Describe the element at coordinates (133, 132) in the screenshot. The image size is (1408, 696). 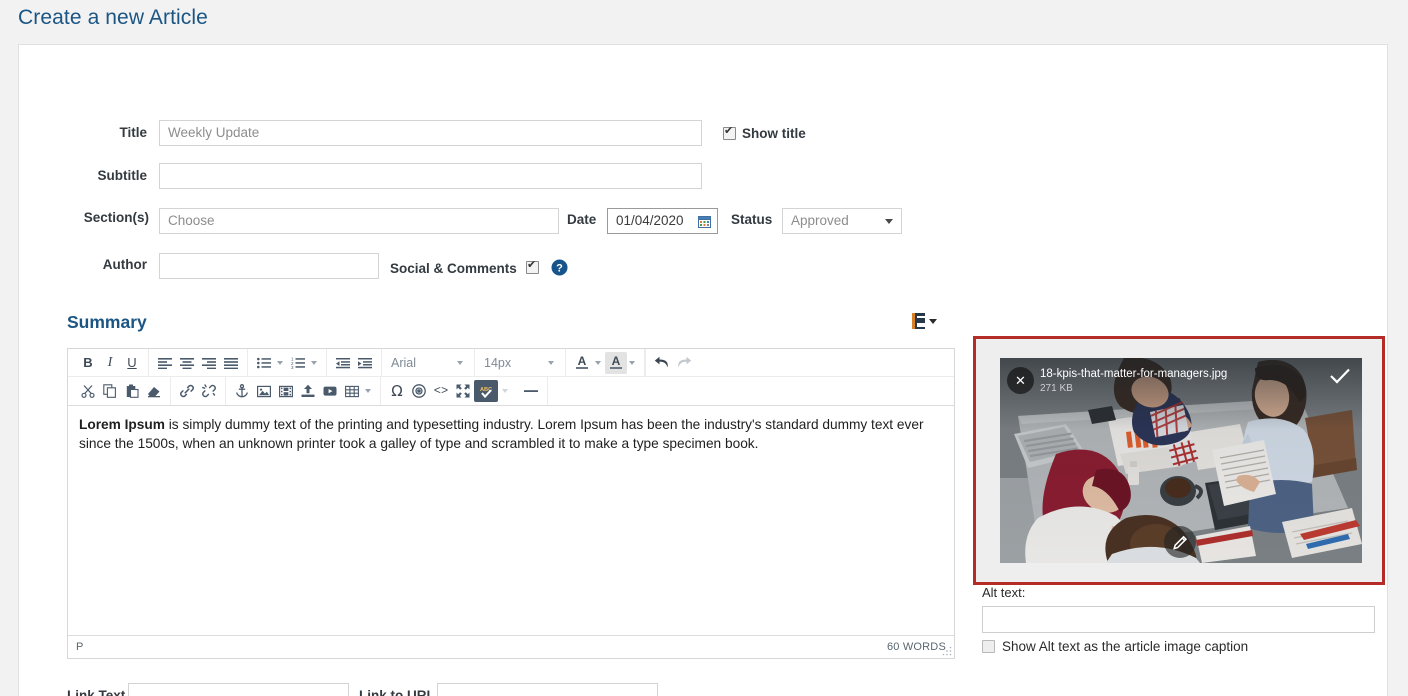
I see `title-label: Title` at that location.